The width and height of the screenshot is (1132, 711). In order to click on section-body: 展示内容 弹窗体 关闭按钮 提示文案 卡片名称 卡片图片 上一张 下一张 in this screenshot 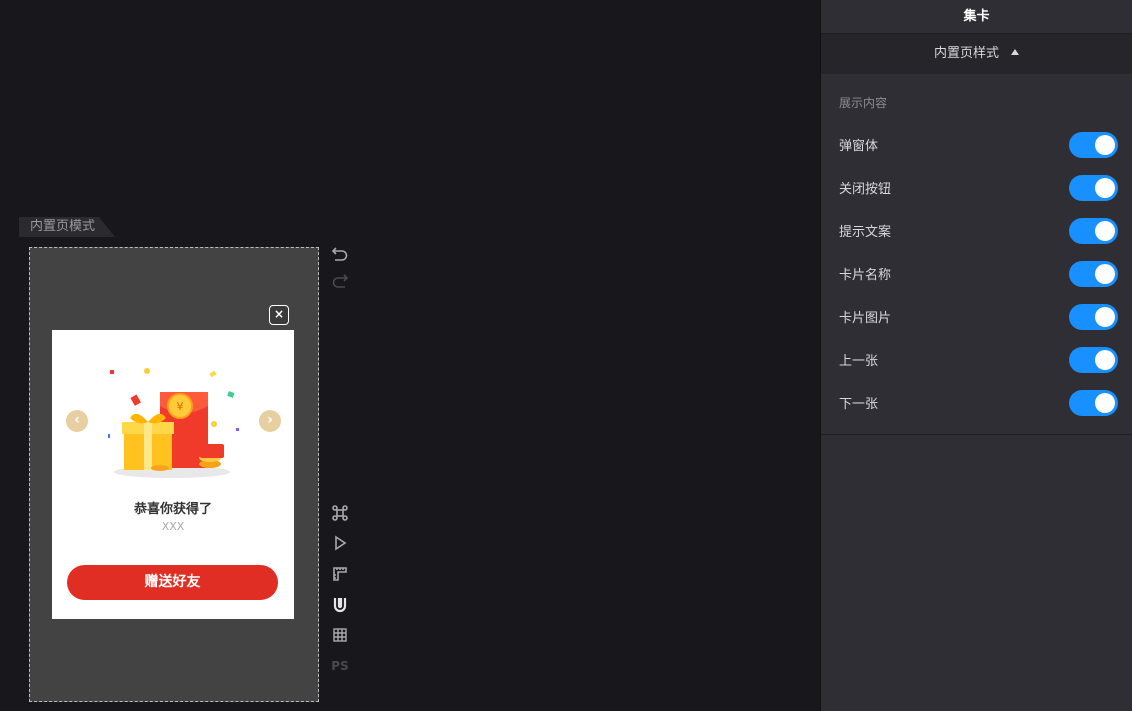, I will do `click(976, 254)`.